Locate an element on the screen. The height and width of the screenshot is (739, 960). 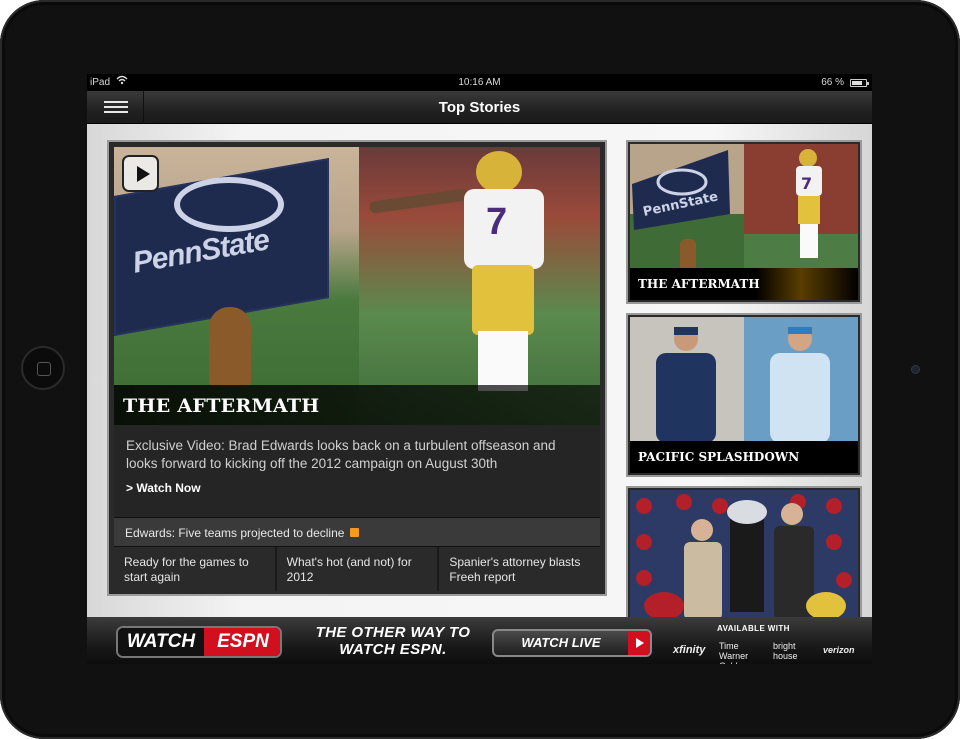
side-story-caption: THE AFTERMATH is located at coordinates (744, 284).